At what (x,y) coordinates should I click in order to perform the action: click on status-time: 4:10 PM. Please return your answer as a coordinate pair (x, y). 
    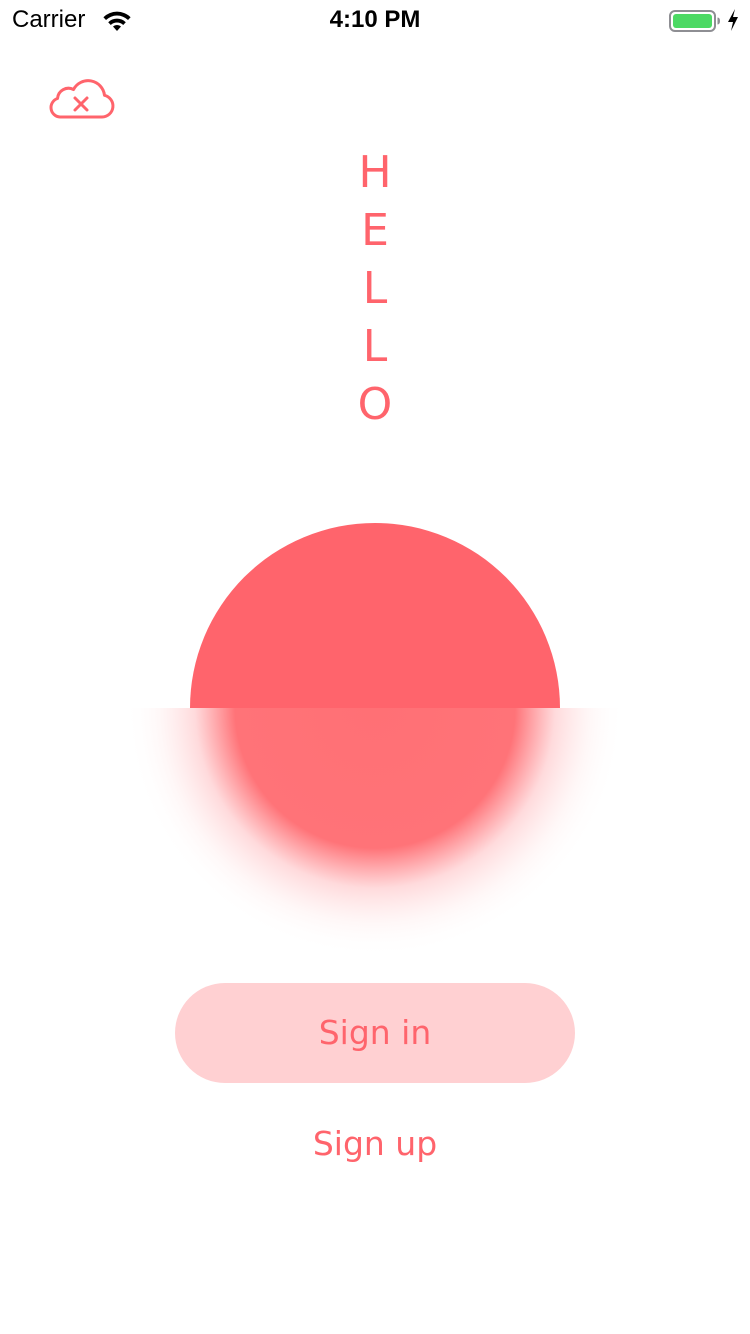
    Looking at the image, I should click on (375, 19).